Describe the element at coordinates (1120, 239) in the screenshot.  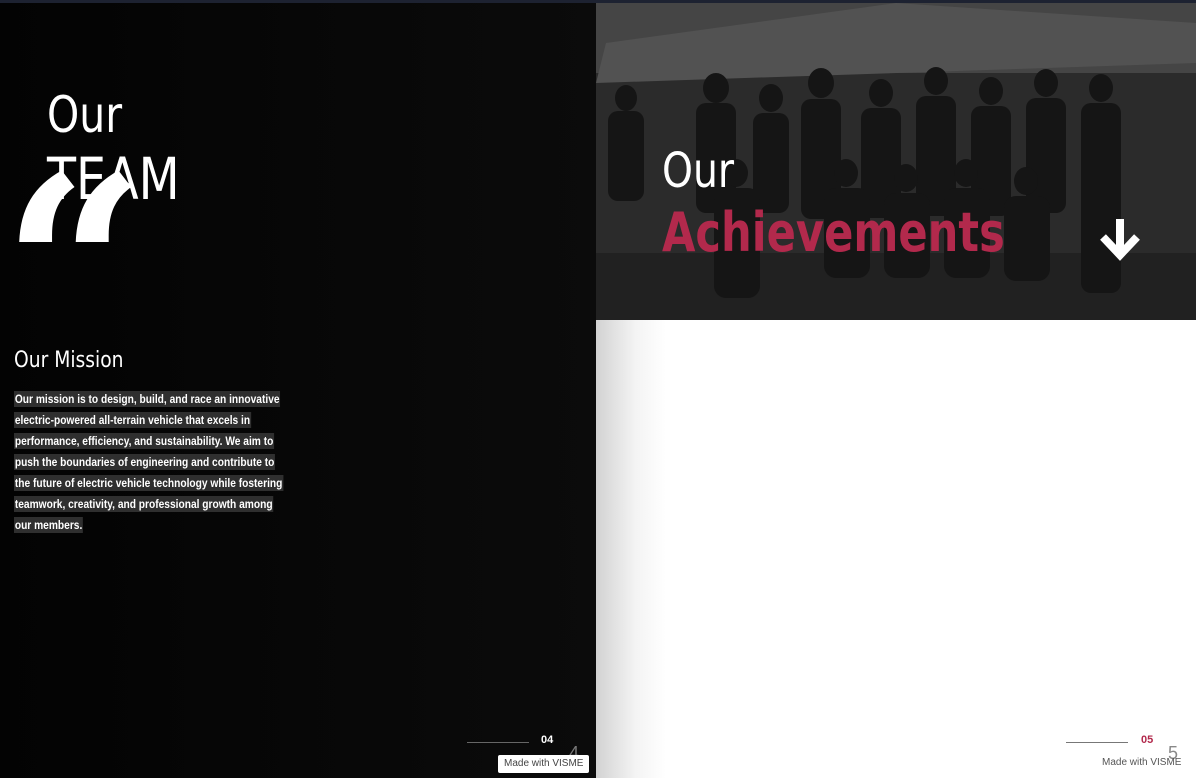
I see `arrow-down-icon` at that location.